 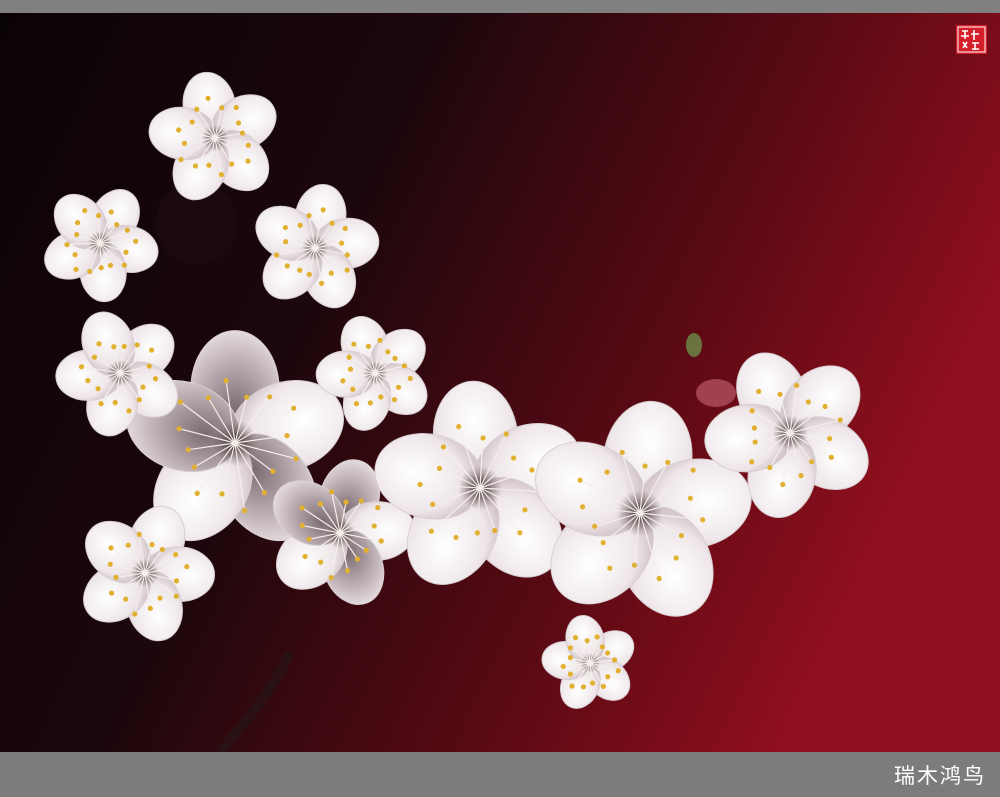 What do you see at coordinates (500, 6) in the screenshot?
I see `top-frame-bar` at bounding box center [500, 6].